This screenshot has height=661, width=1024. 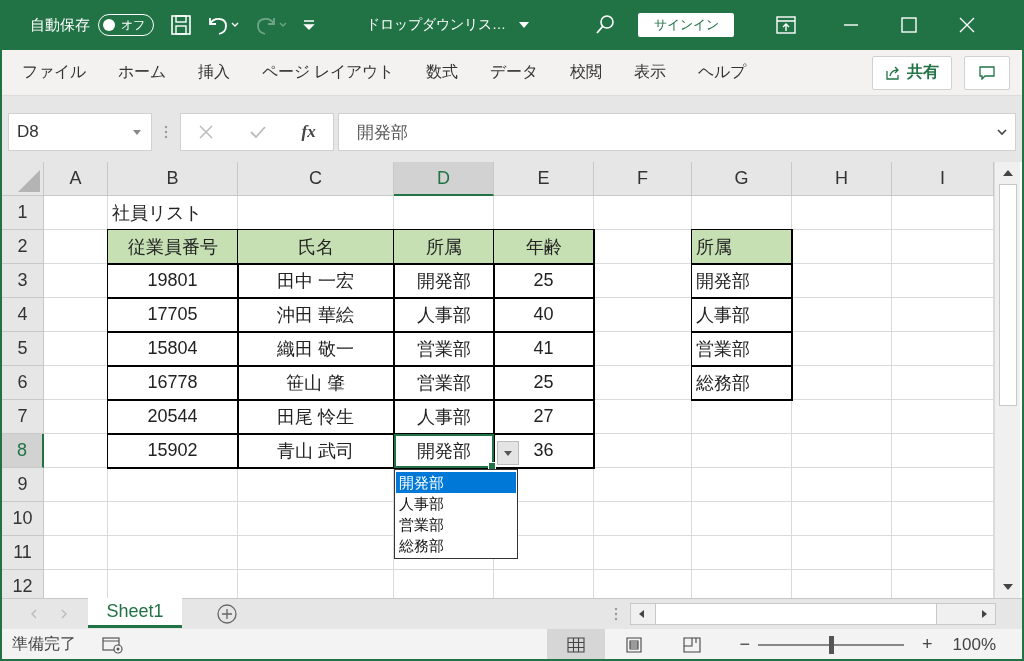 What do you see at coordinates (316, 383) in the screenshot?
I see `table-cell: 笹山 肇` at bounding box center [316, 383].